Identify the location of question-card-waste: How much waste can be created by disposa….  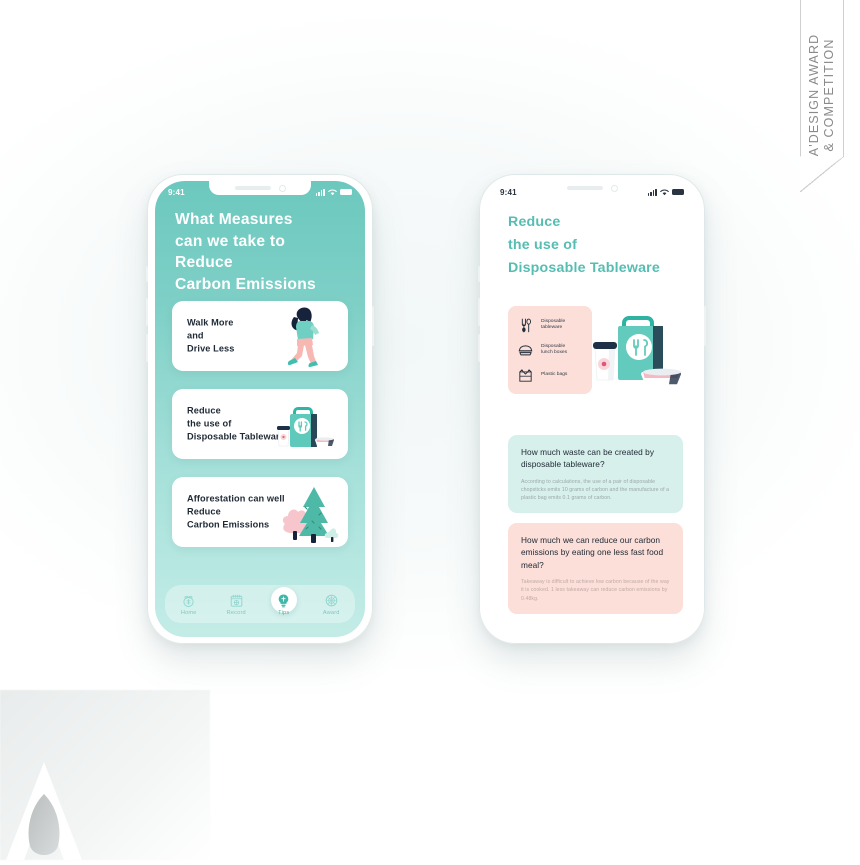
(595, 474).